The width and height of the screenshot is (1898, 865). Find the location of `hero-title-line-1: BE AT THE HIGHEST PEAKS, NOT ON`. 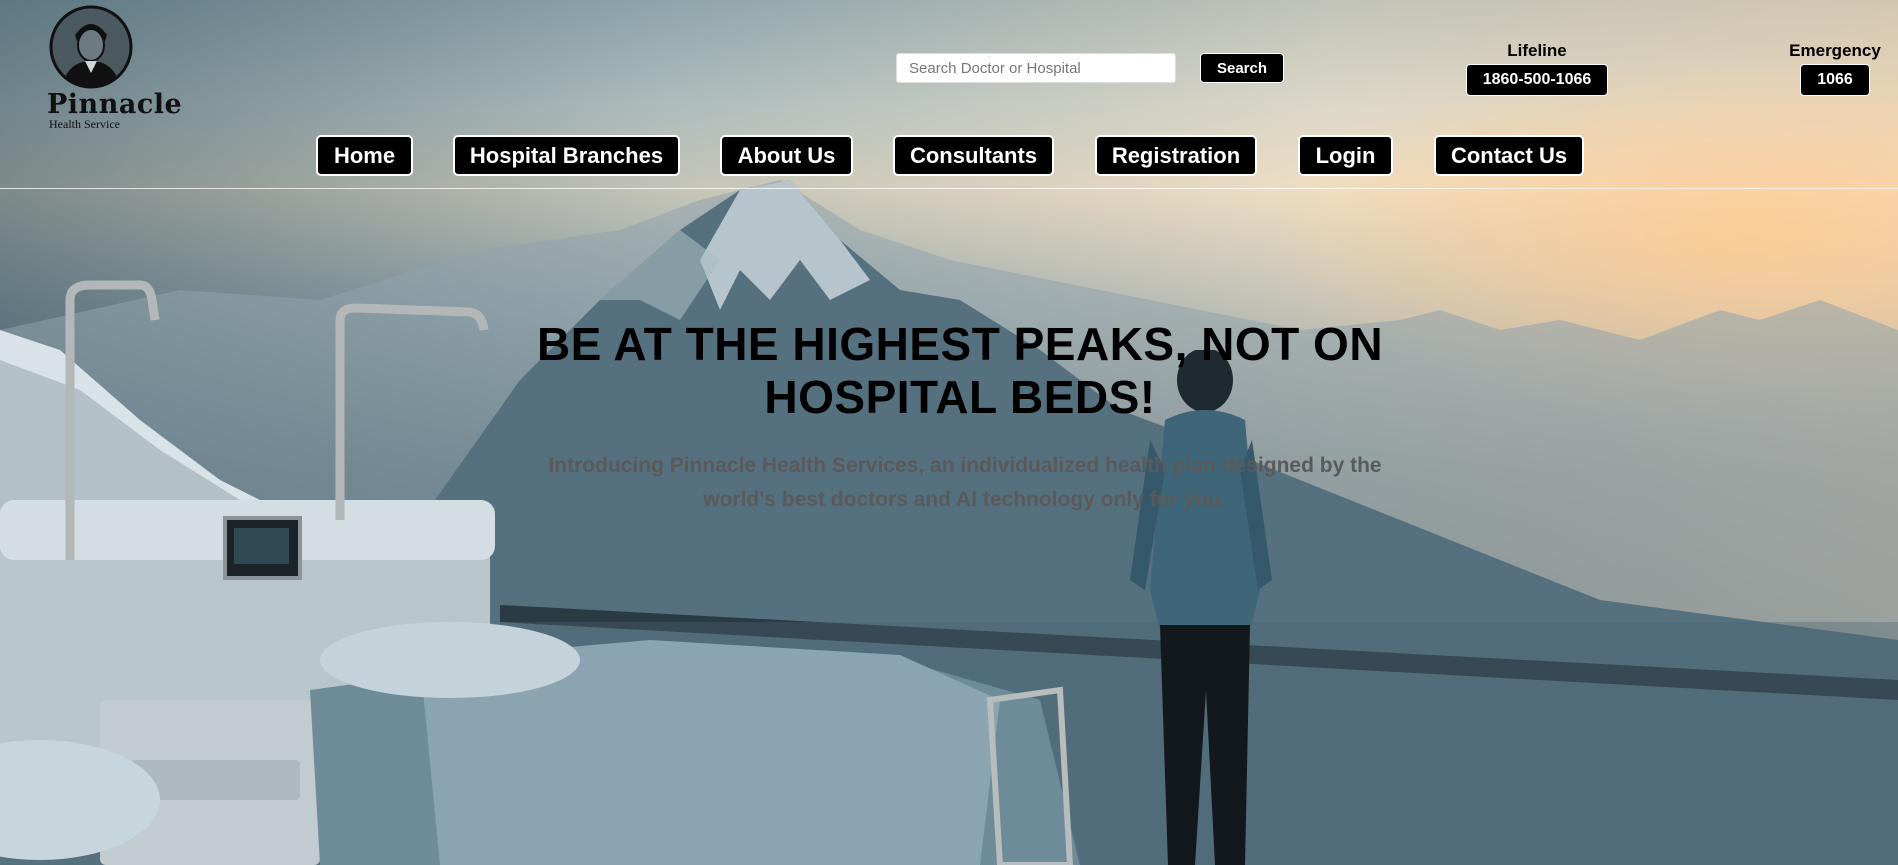

hero-title-line-1: BE AT THE HIGHEST PEAKS, NOT ON is located at coordinates (960, 344).